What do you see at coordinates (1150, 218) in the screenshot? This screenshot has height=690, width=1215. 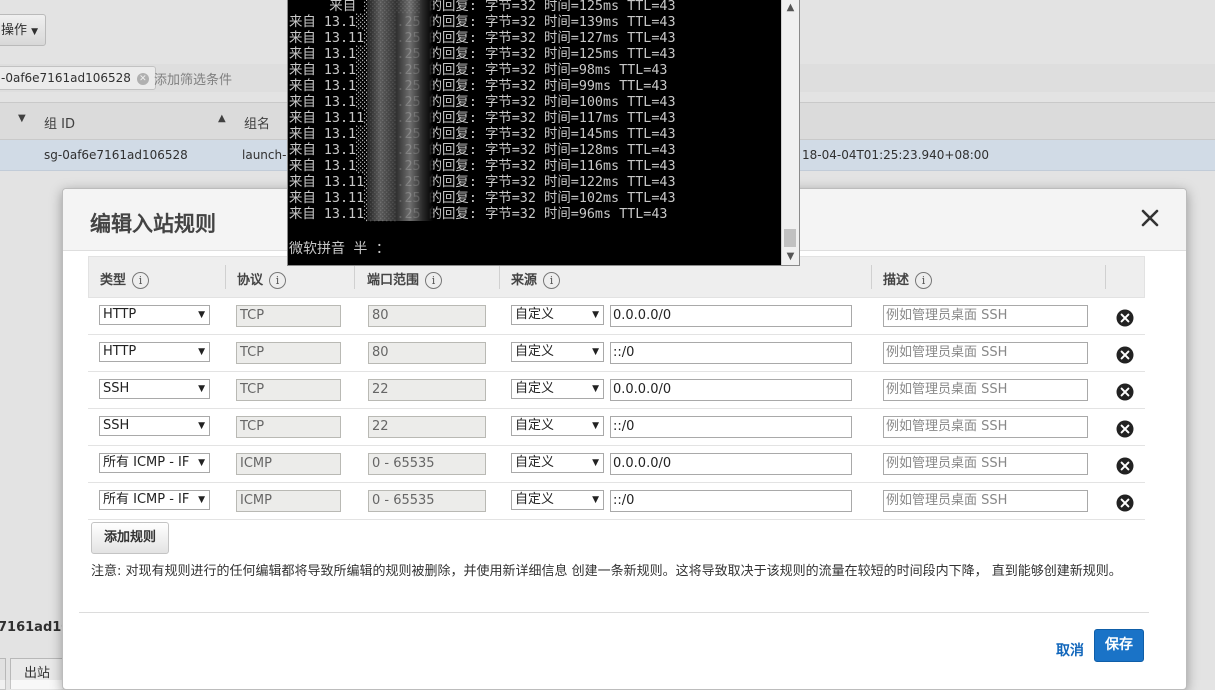 I see `close-icon` at bounding box center [1150, 218].